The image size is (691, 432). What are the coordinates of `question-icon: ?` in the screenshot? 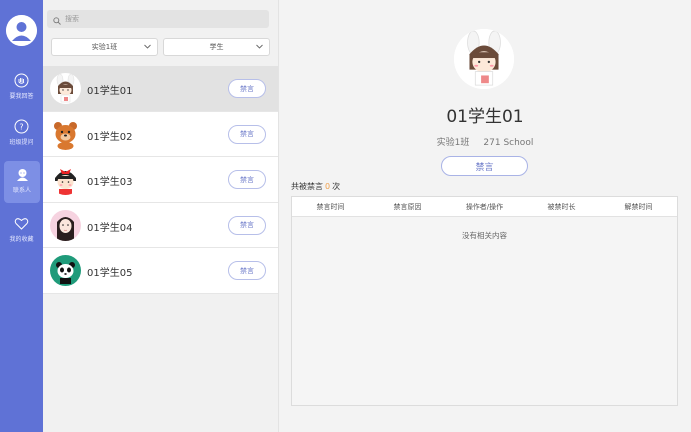 It's located at (22, 126).